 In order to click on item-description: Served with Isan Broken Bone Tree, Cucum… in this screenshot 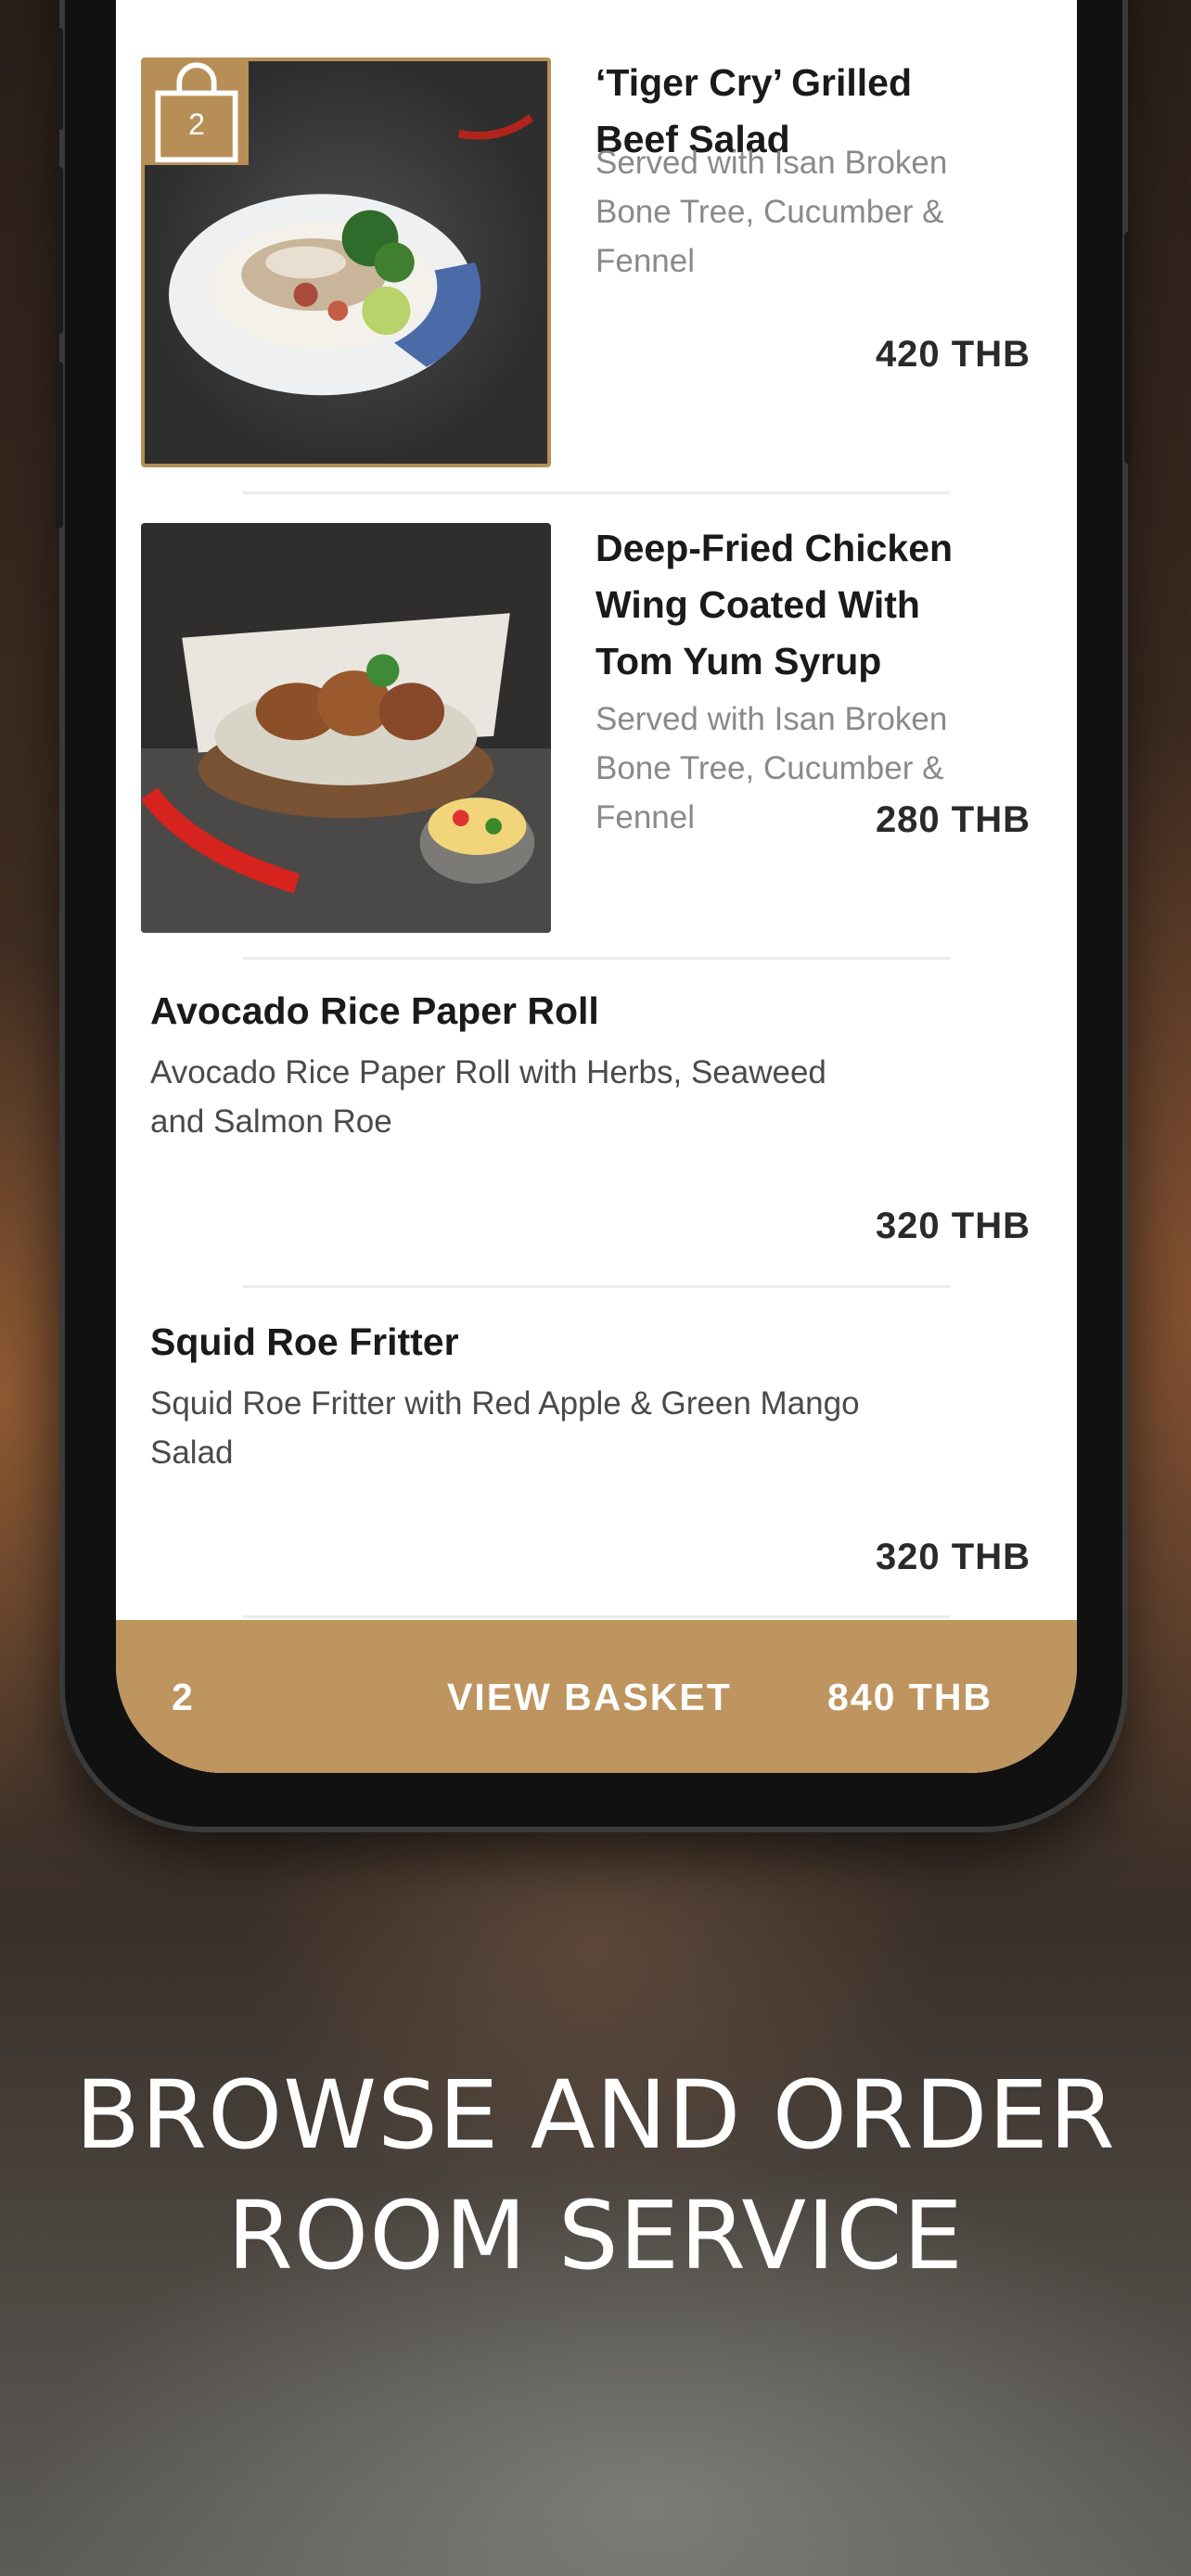, I will do `click(772, 212)`.